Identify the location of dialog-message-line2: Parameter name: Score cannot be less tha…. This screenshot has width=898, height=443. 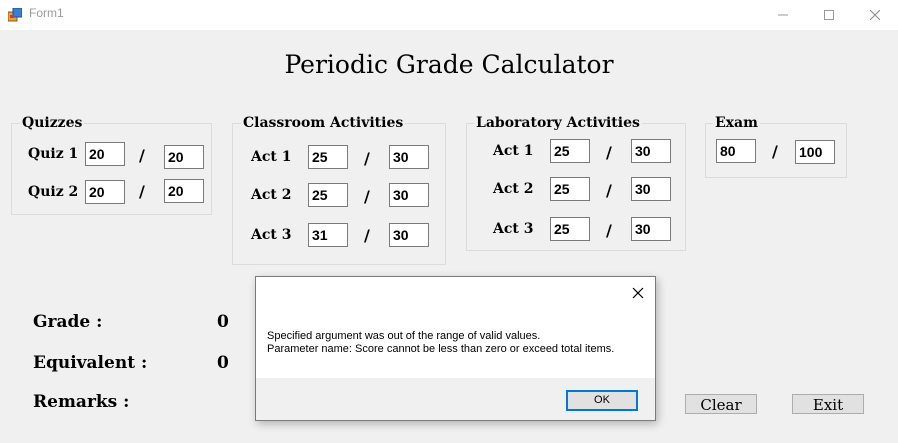
(441, 349).